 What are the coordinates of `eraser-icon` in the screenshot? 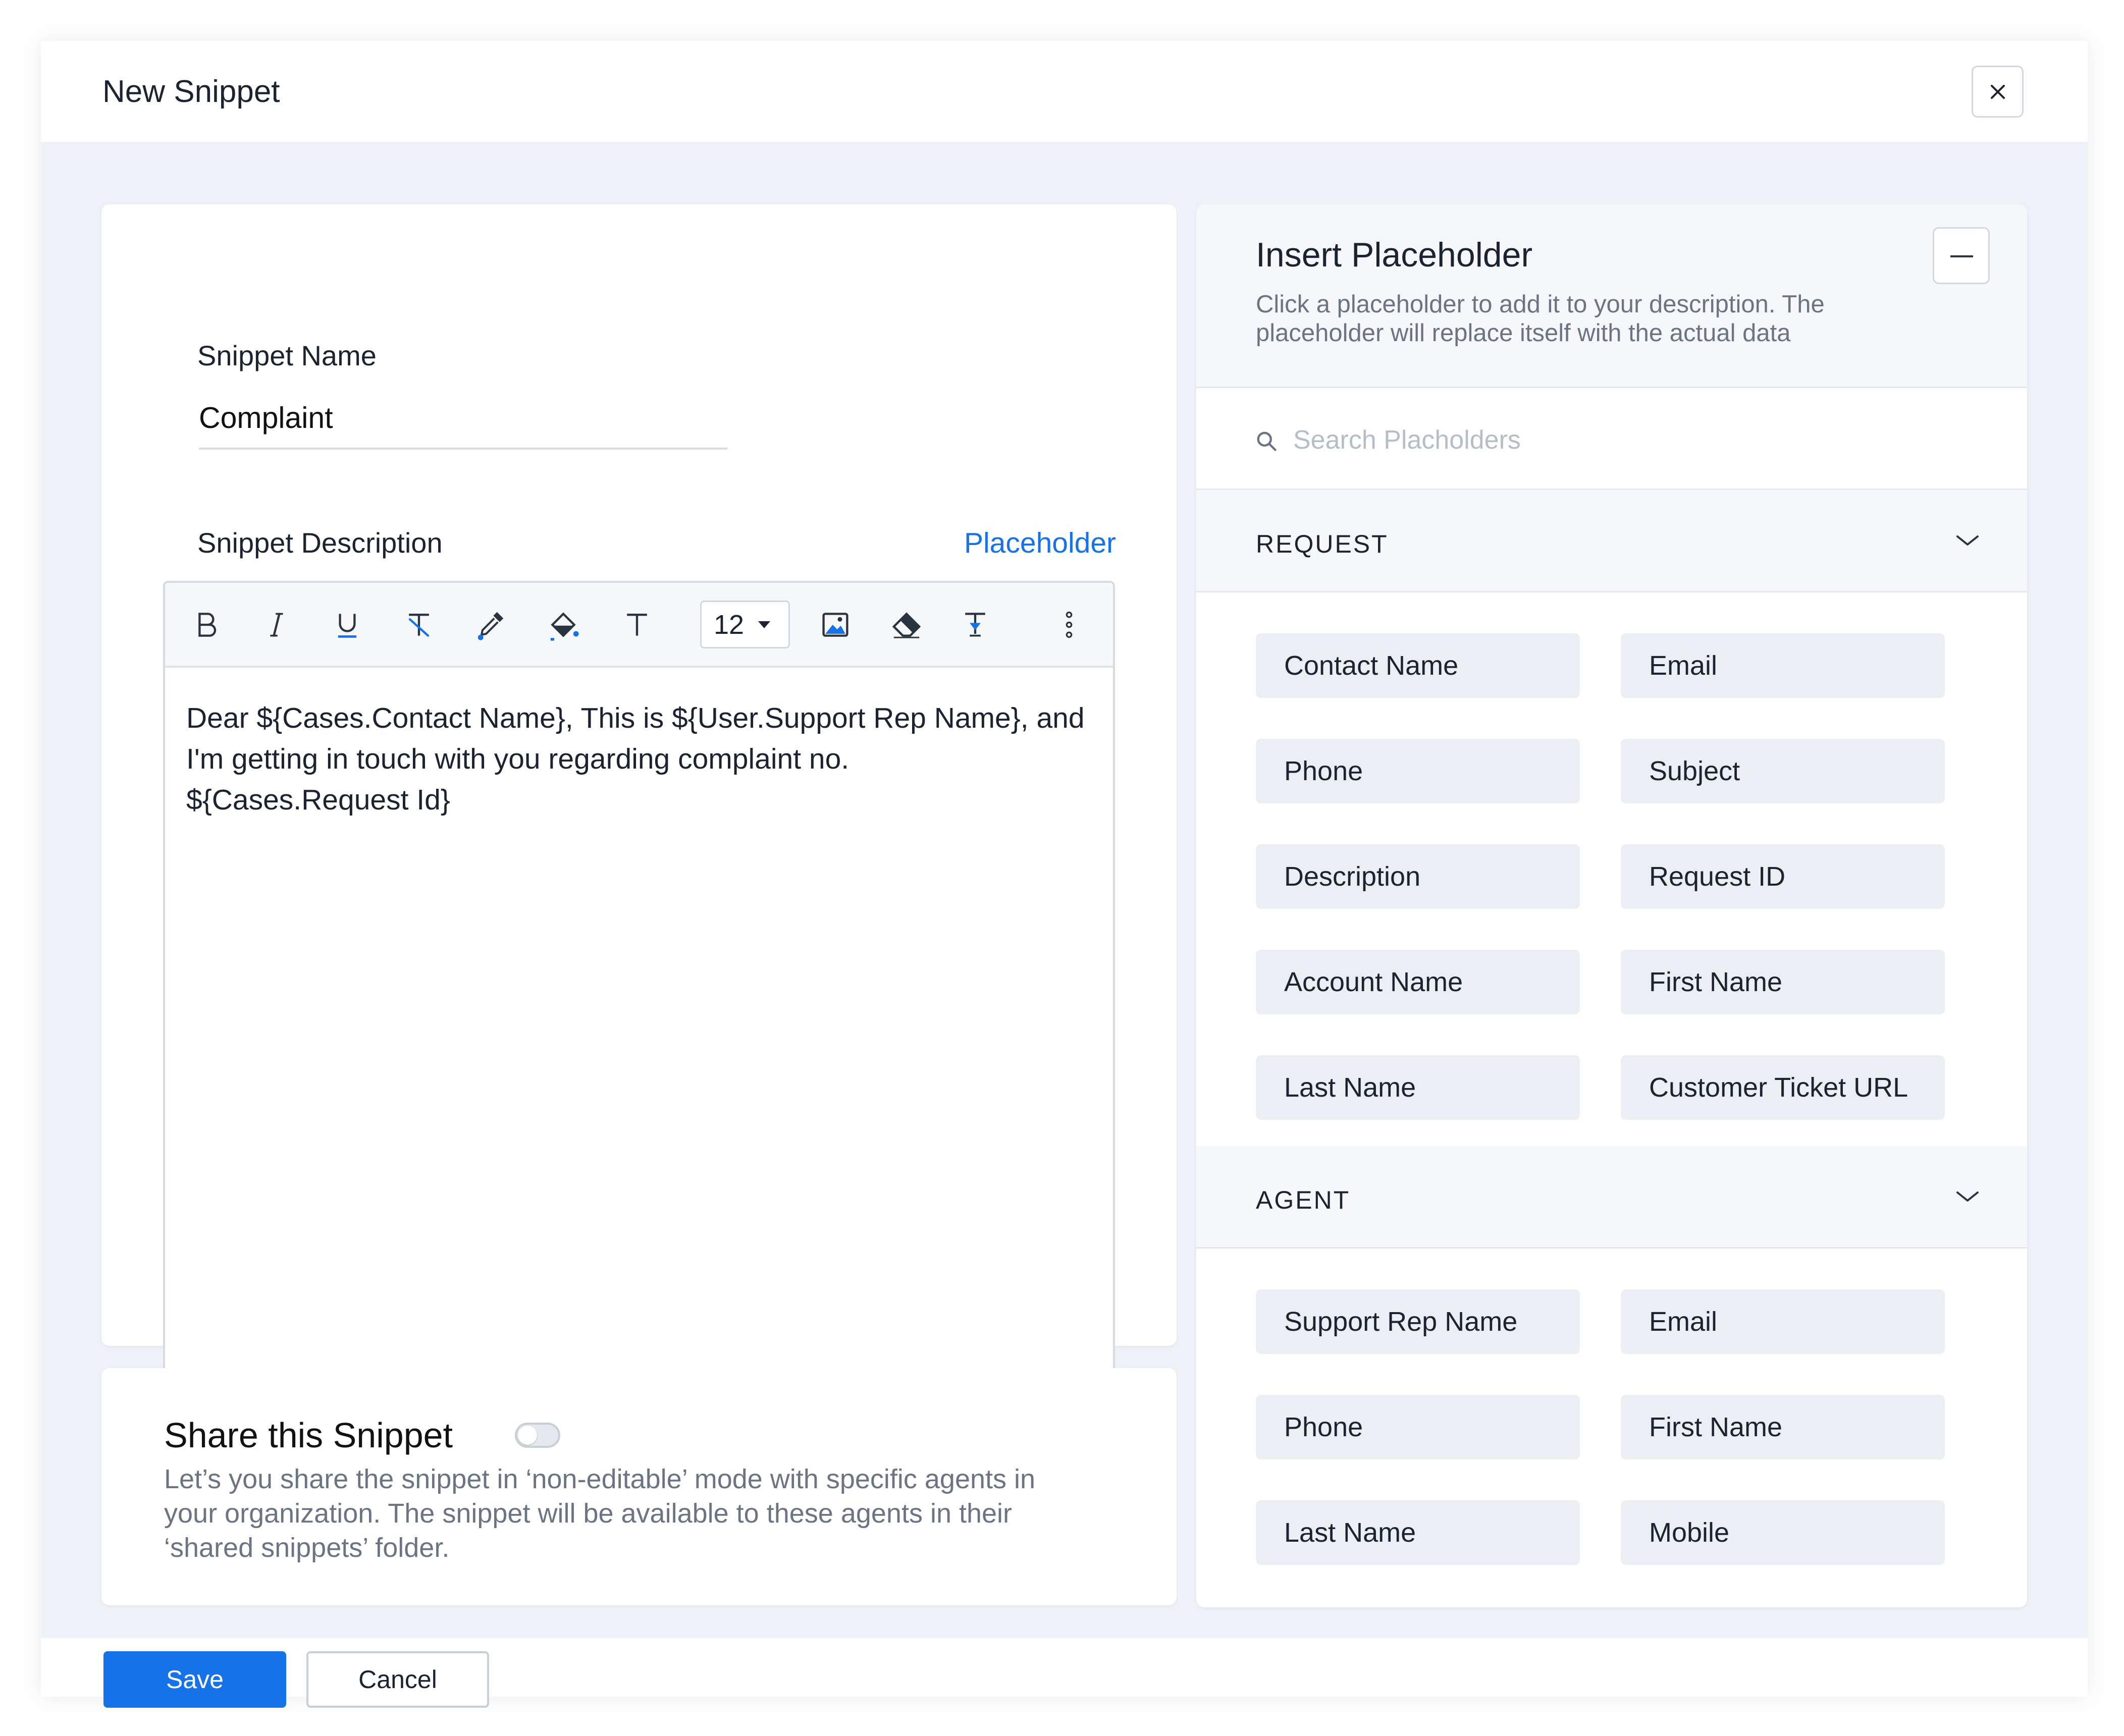 It's located at (906, 625).